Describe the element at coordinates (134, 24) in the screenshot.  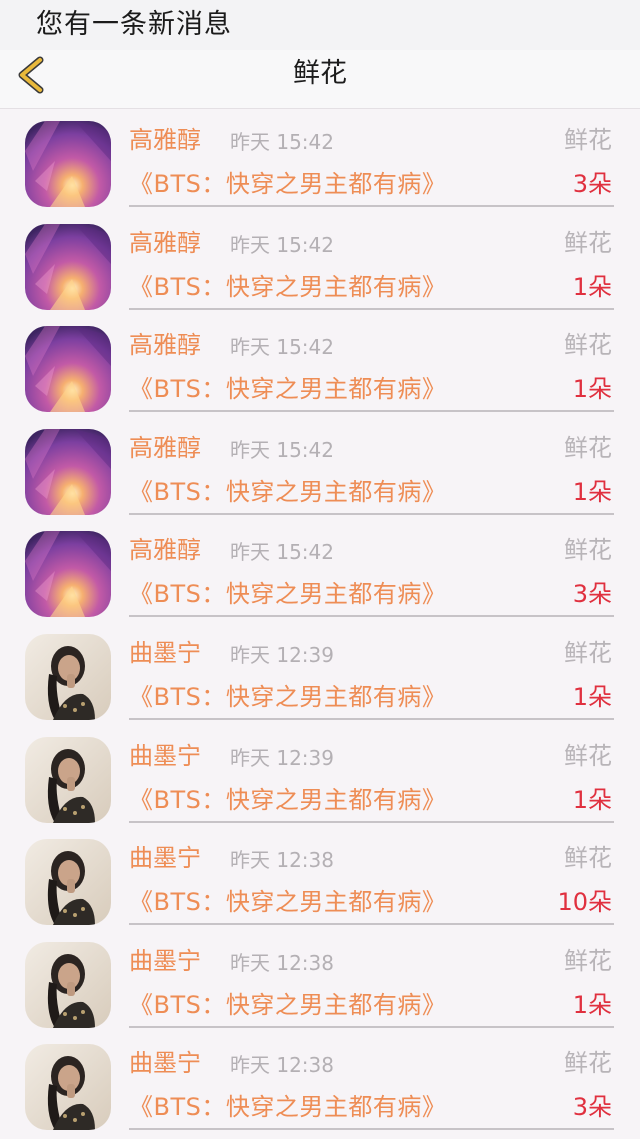
I see `notification-text: 您有一条新消息` at that location.